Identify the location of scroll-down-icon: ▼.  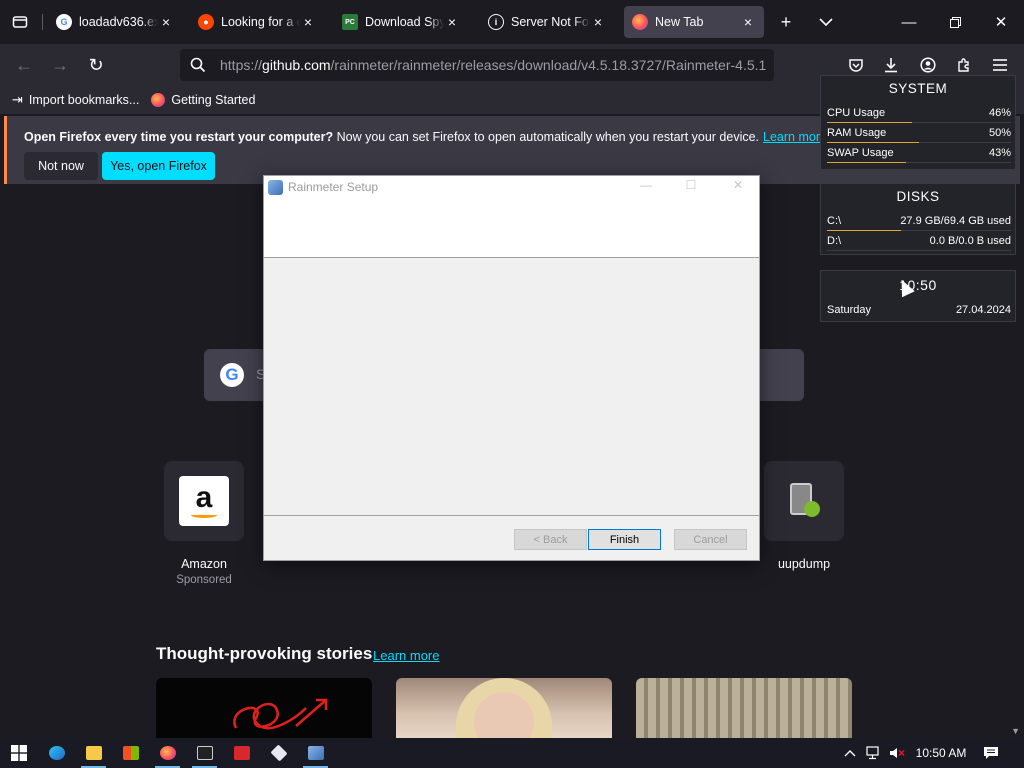
(1015, 731).